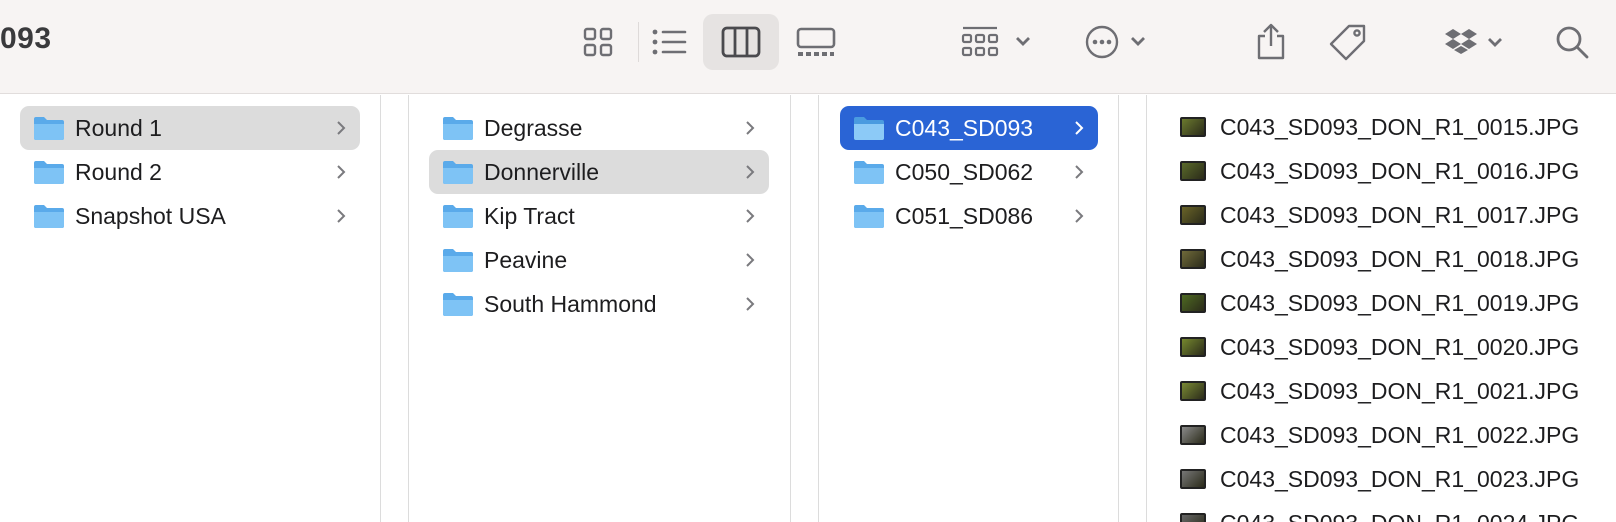 This screenshot has width=1616, height=522. Describe the element at coordinates (599, 216) in the screenshot. I see `folder-row-kip-tract: Kip Tract` at that location.